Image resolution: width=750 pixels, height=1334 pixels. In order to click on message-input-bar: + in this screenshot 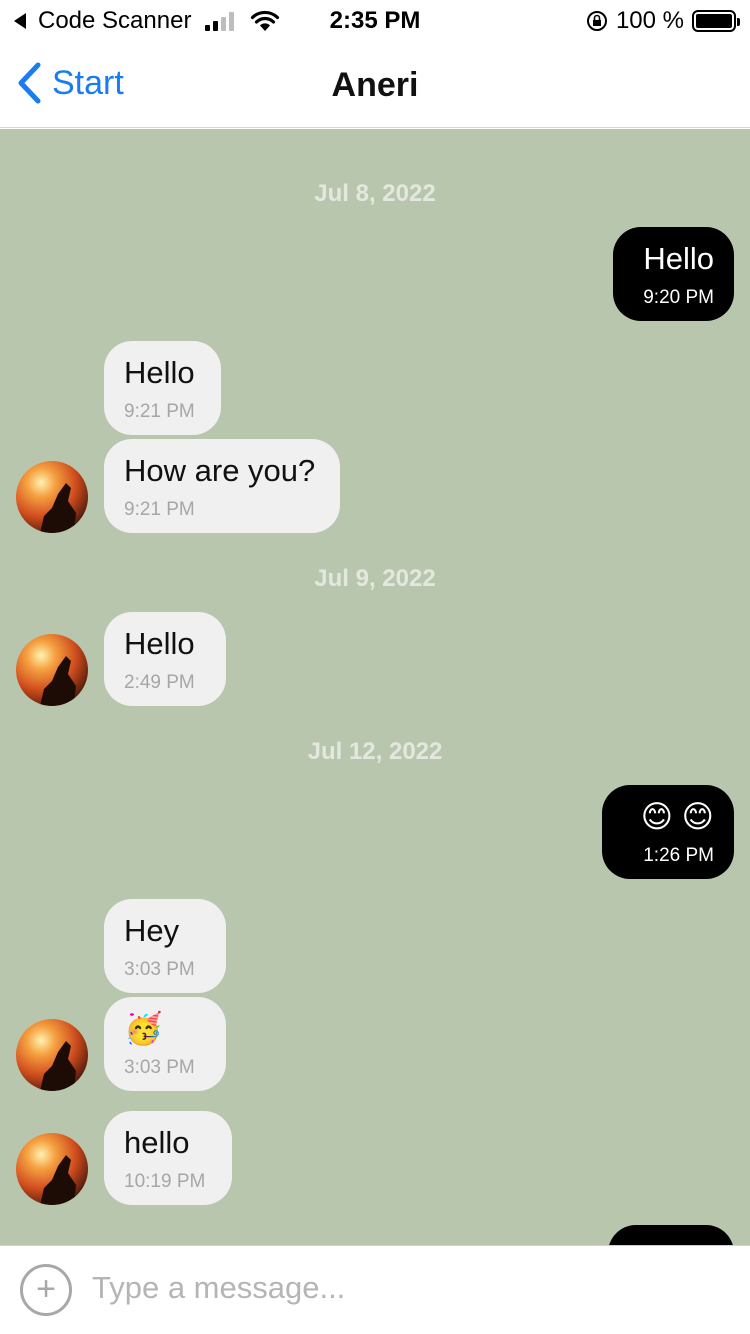, I will do `click(375, 1289)`.